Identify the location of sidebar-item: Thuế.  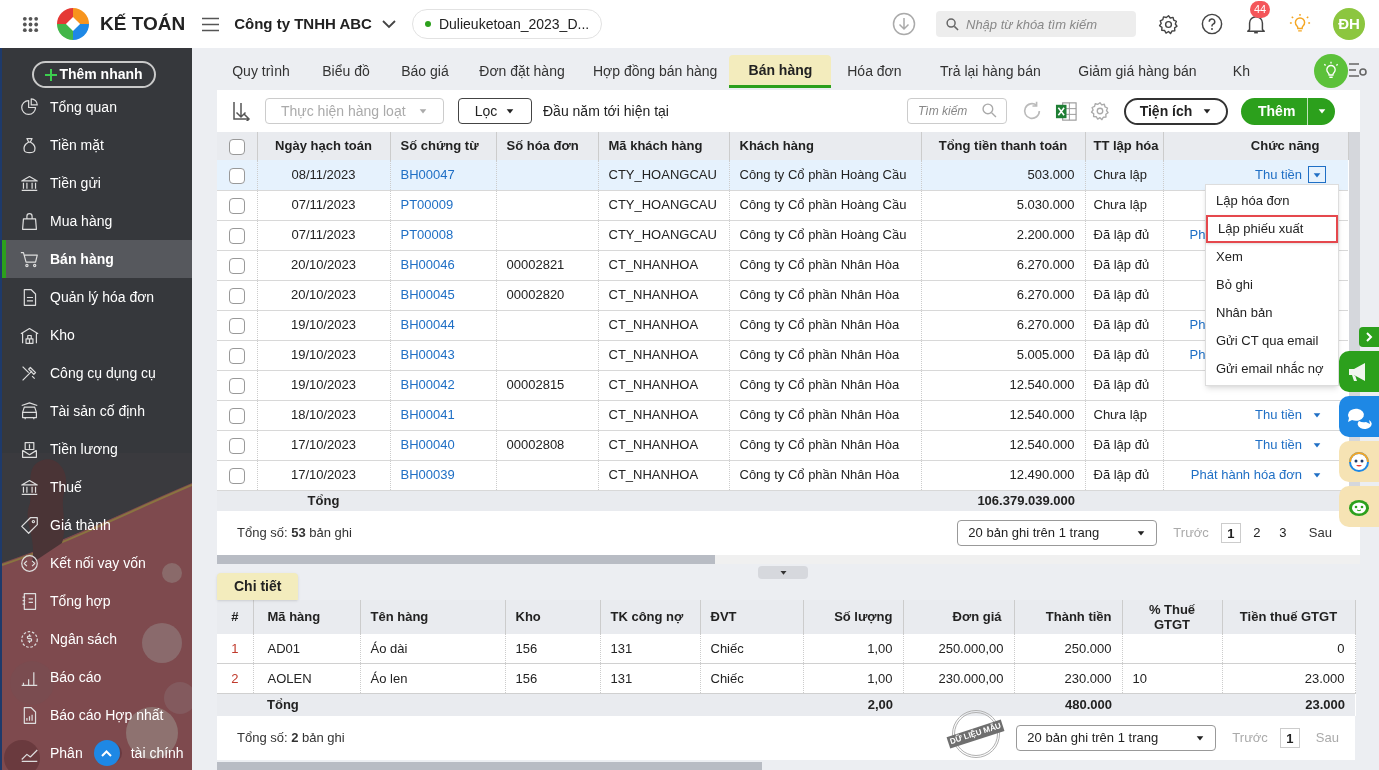
(97, 487).